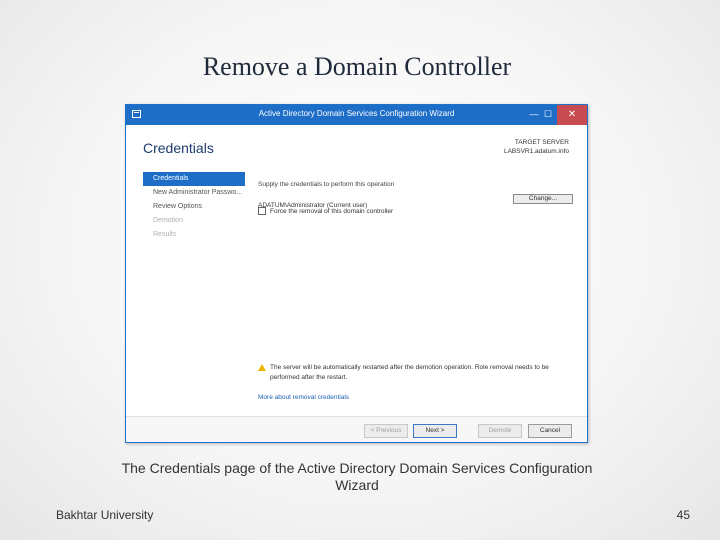 The image size is (720, 540). I want to click on nav-item-review-options: Review Options, so click(194, 207).